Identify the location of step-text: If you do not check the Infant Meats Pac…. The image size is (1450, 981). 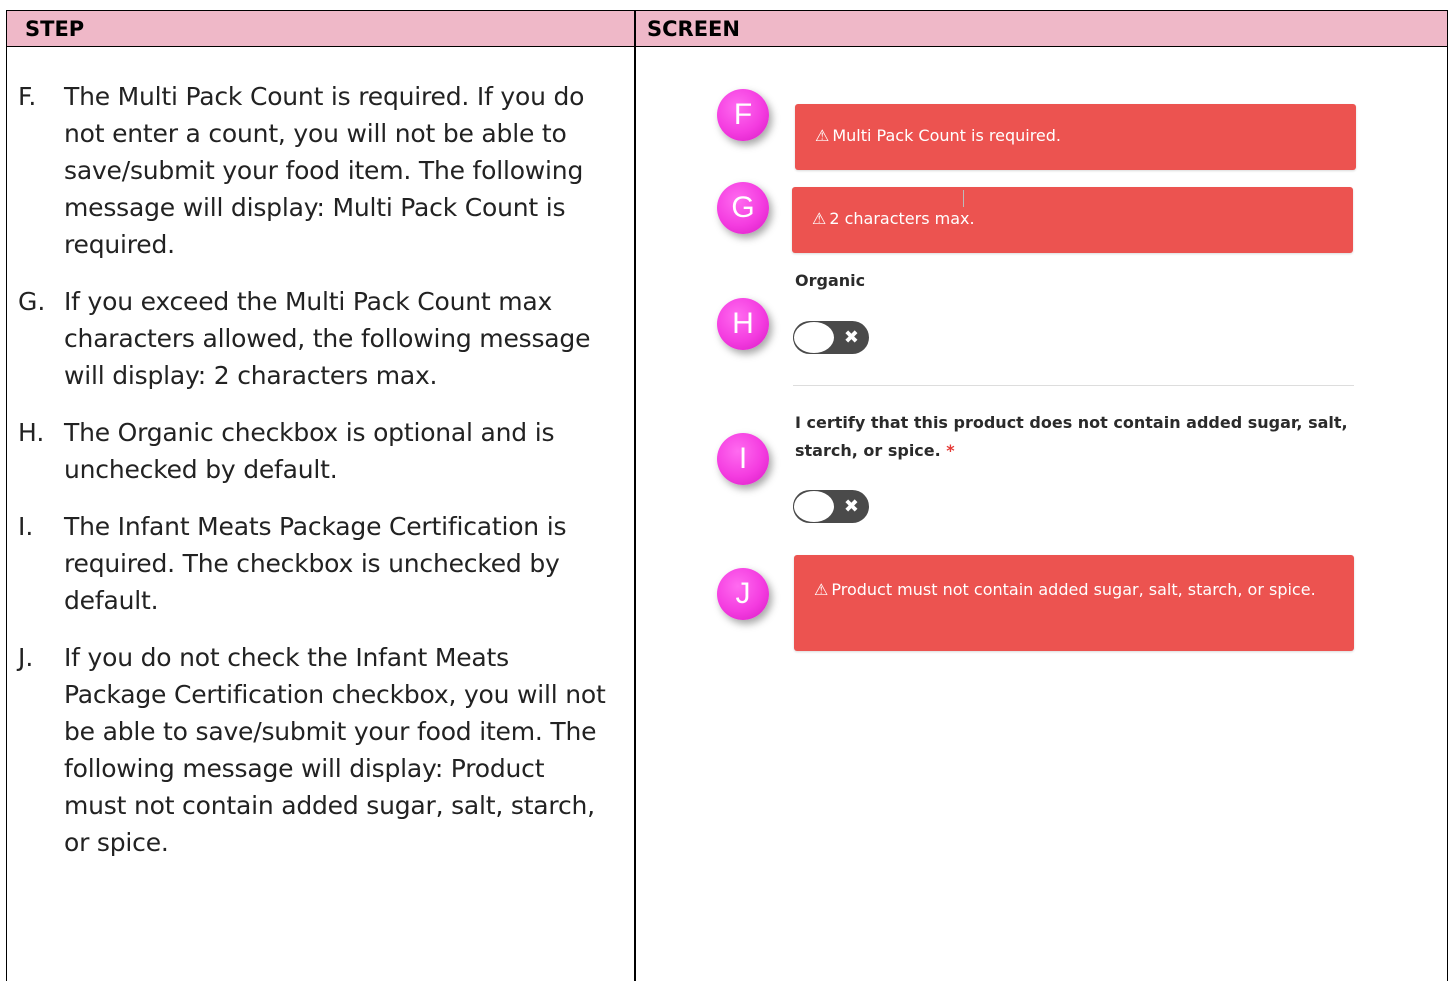
(335, 750).